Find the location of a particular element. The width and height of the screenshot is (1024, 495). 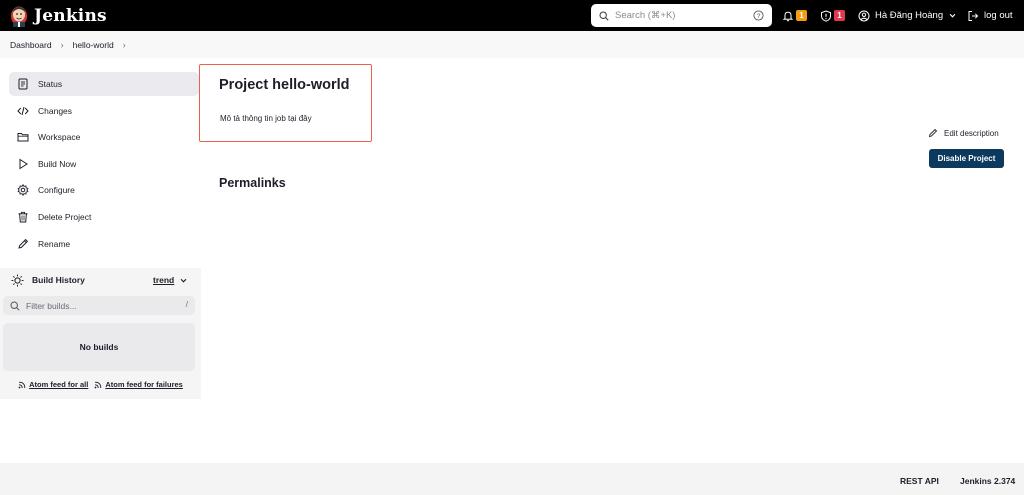

no-builds-message: No builds is located at coordinates (99, 347).